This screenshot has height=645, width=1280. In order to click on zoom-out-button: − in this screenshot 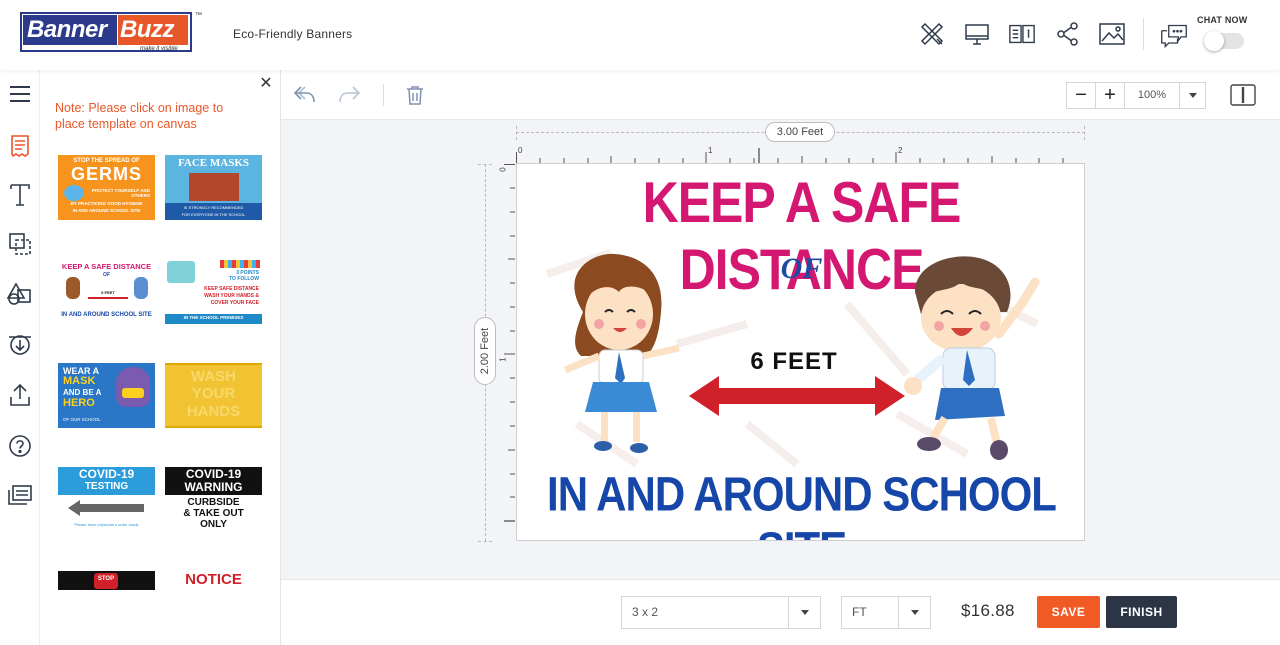, I will do `click(1081, 95)`.